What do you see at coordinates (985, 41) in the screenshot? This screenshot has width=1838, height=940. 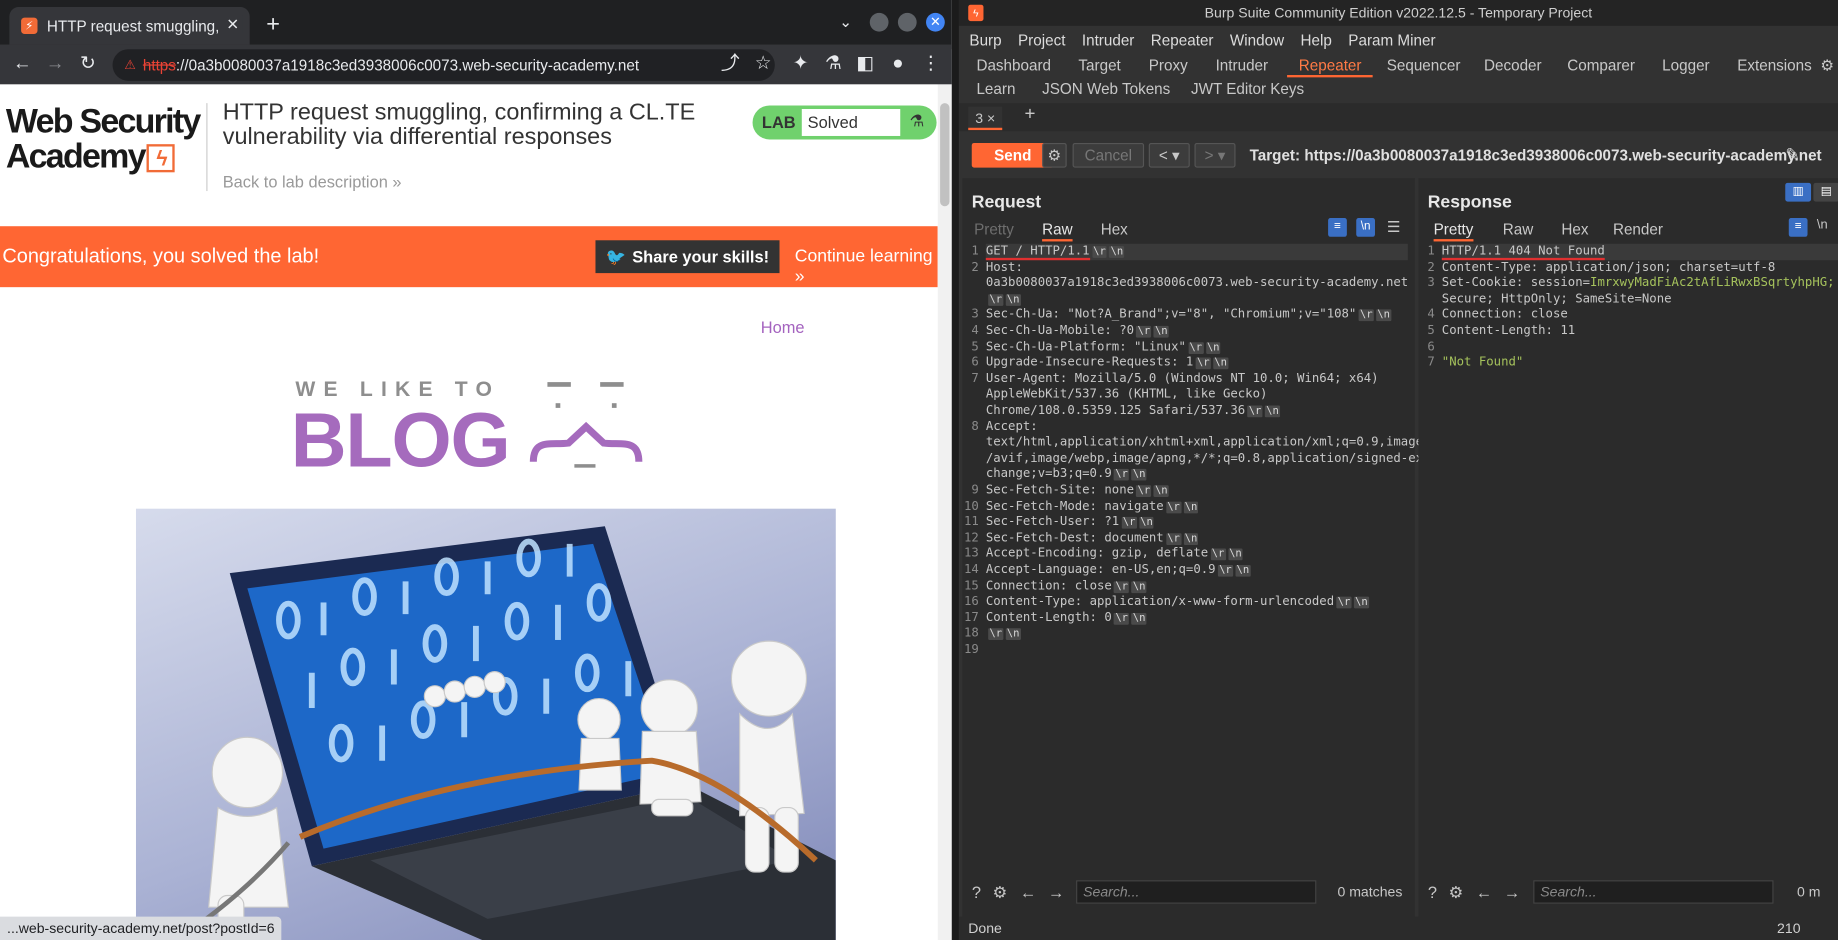 I see `menu-burp: Burp` at bounding box center [985, 41].